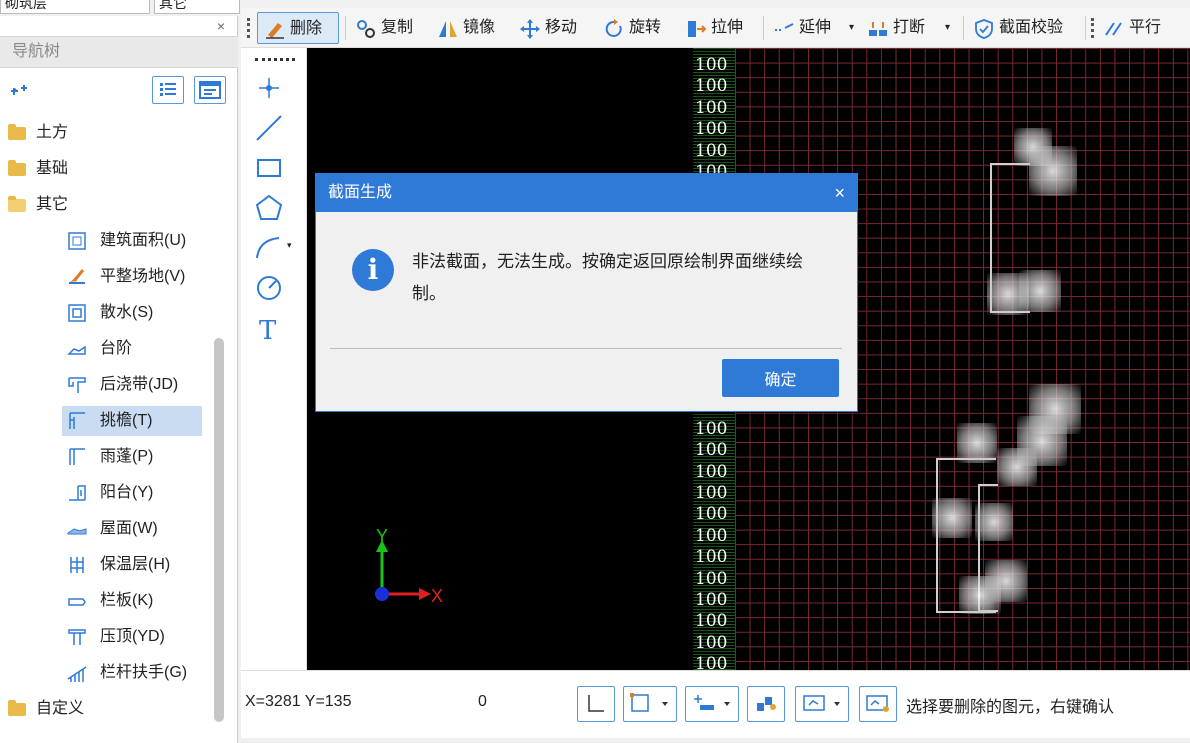 Image resolution: width=1190 pixels, height=743 pixels. I want to click on tree-item-label: 台阶, so click(116, 348).